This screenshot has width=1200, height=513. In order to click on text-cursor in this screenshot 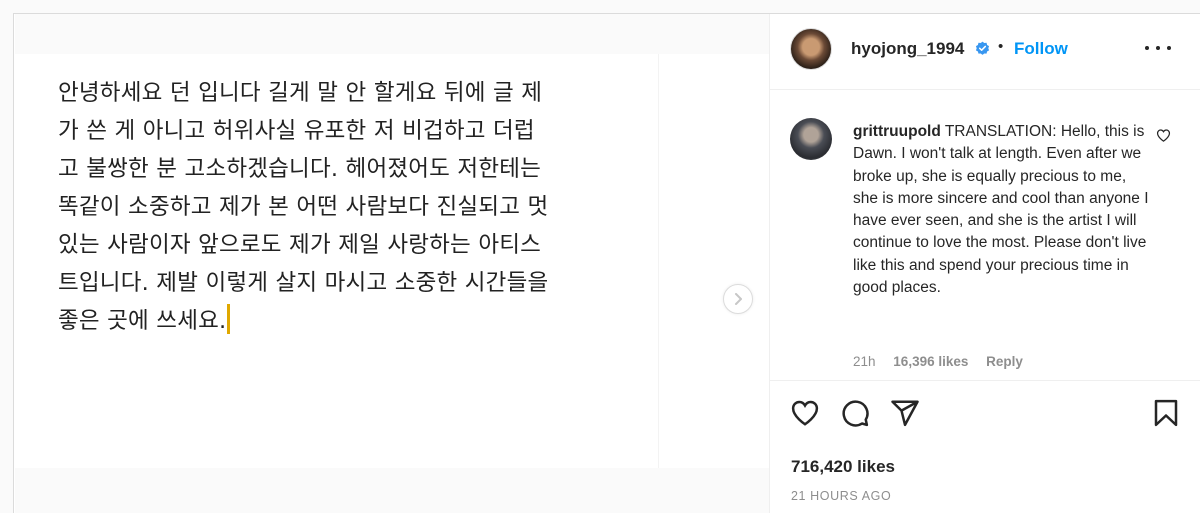, I will do `click(229, 319)`.